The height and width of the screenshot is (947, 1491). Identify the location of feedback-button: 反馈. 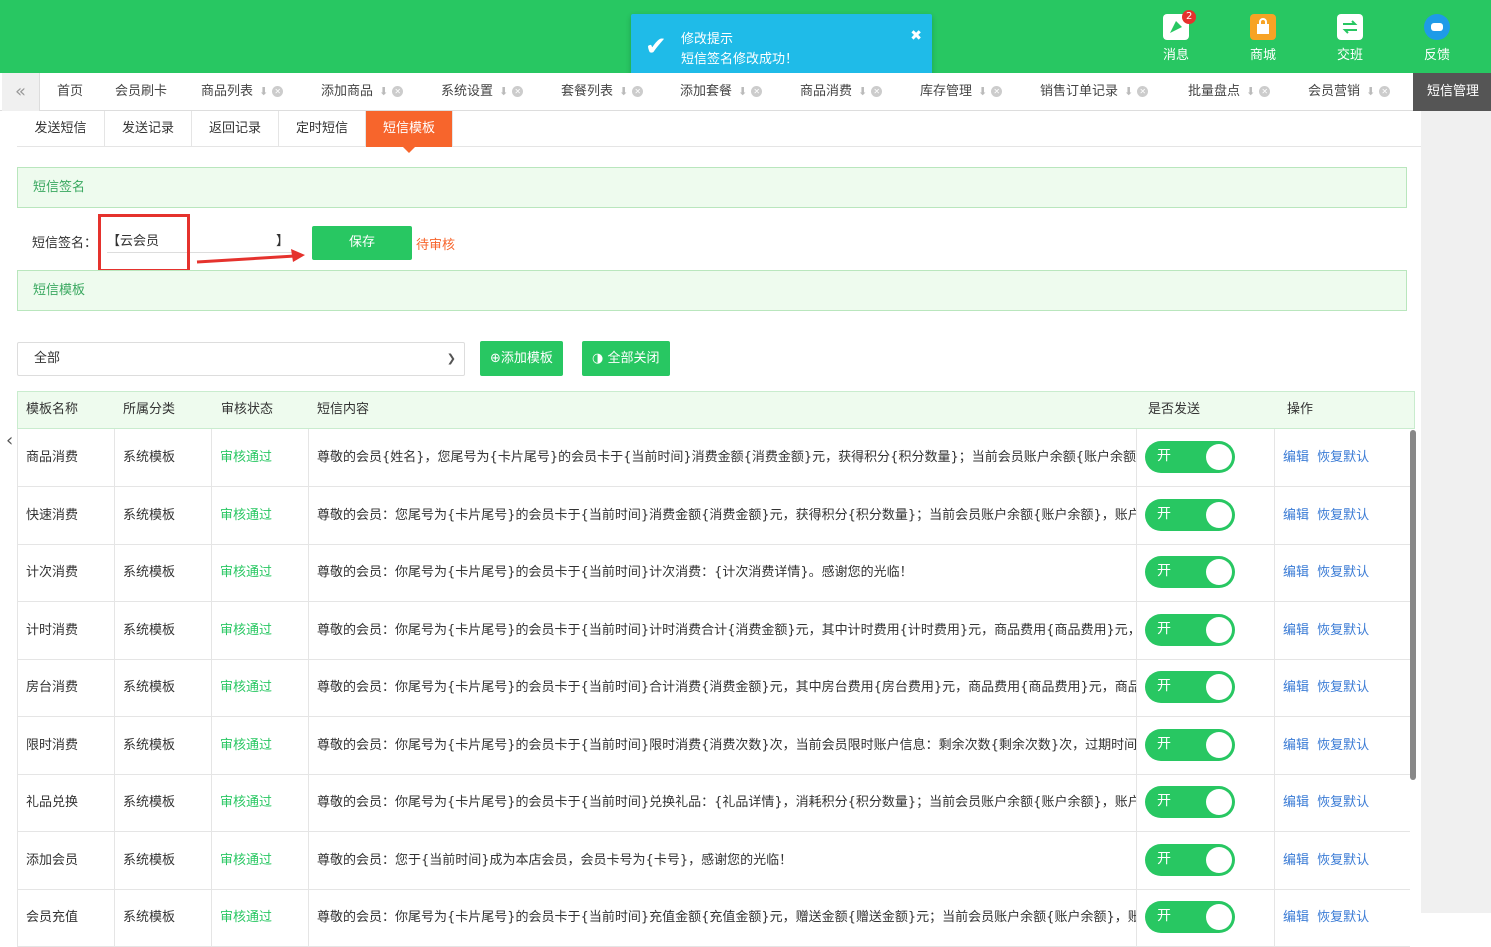
(1437, 38).